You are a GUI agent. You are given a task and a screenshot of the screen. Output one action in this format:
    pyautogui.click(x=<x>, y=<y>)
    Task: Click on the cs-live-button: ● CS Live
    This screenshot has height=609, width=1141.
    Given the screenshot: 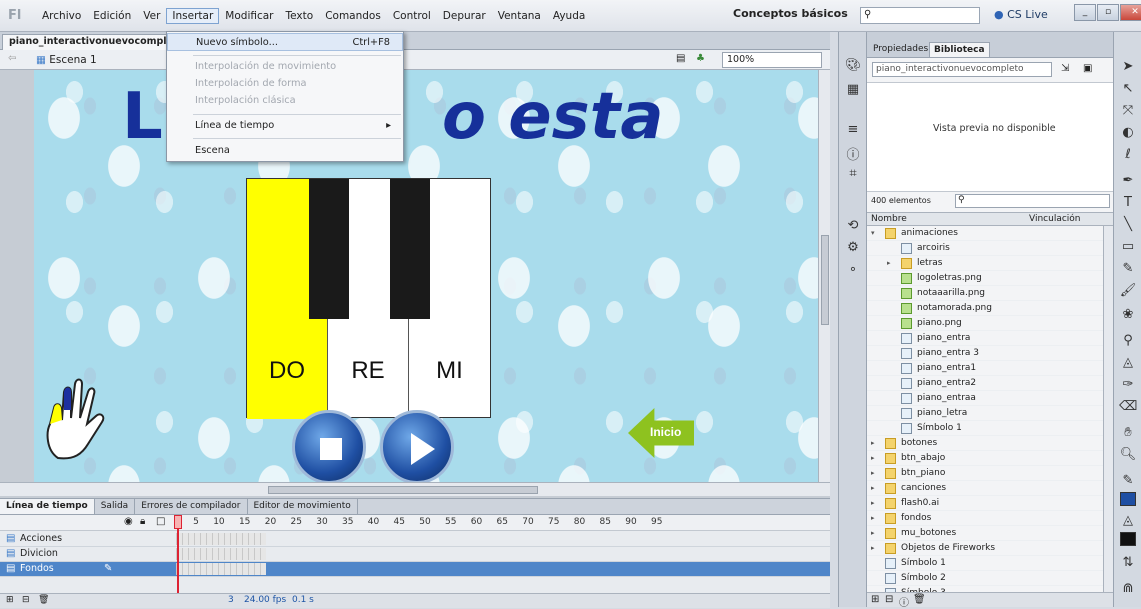 What is the action you would take?
    pyautogui.click(x=1021, y=14)
    